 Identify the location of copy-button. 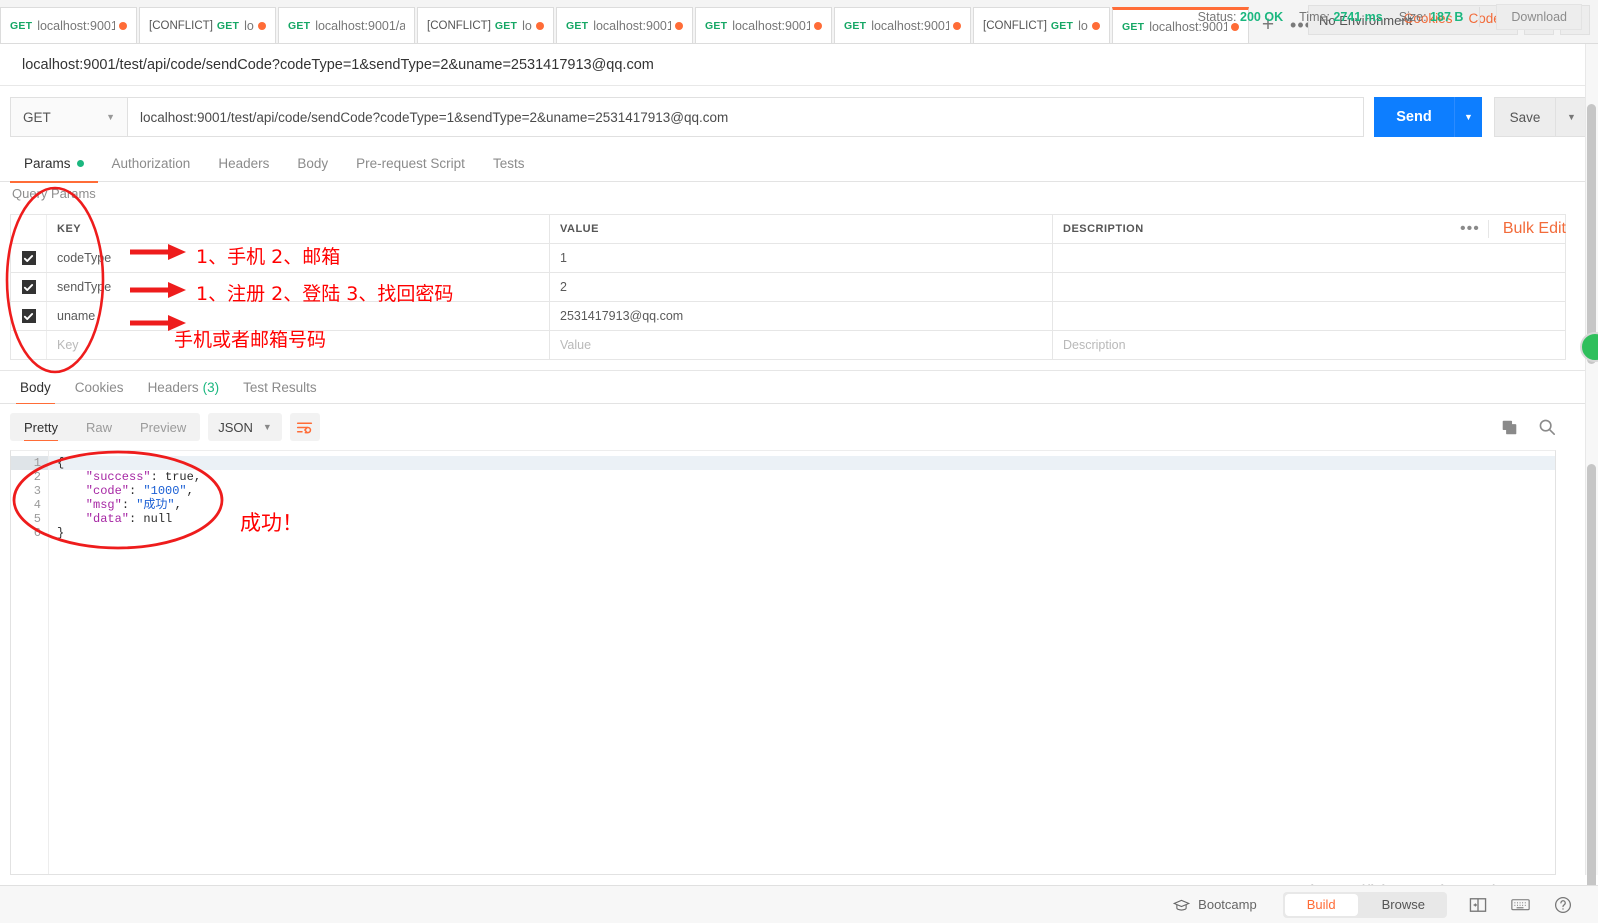
(1509, 427).